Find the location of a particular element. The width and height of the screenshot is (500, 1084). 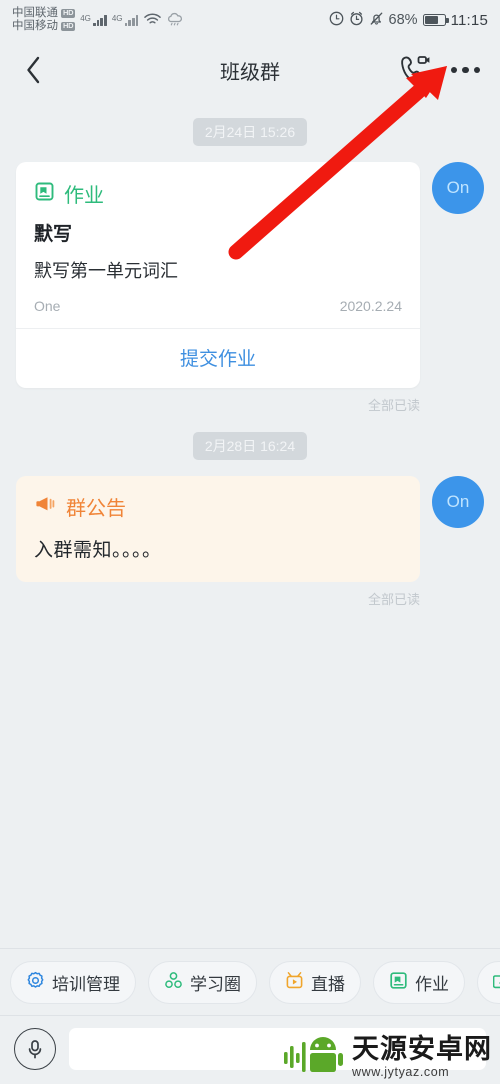

bell-muted-icon is located at coordinates (376, 20).